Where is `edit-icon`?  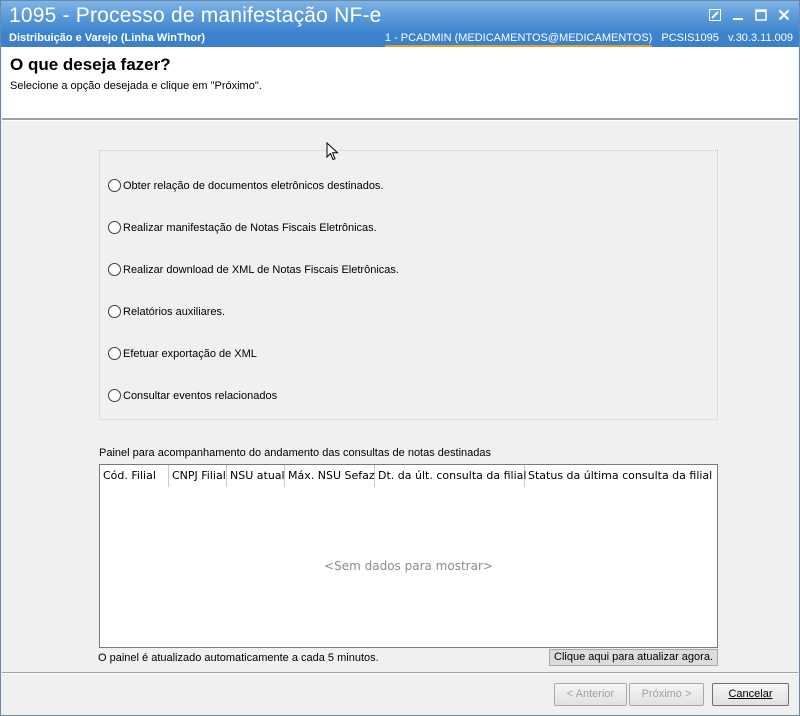
edit-icon is located at coordinates (714, 16).